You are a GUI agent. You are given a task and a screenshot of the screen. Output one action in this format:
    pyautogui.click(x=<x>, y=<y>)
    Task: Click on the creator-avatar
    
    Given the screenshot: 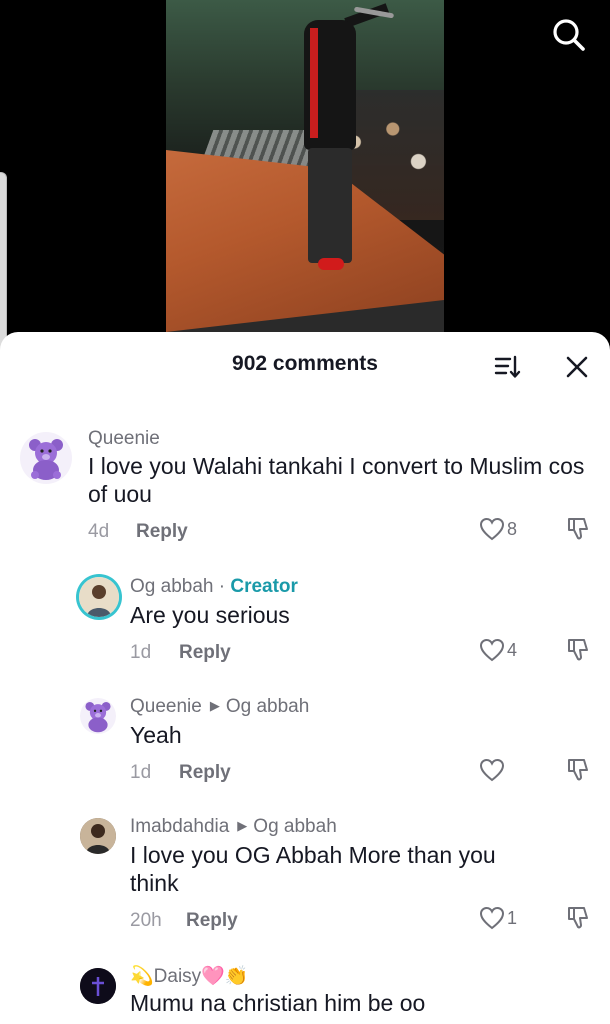 What is the action you would take?
    pyautogui.click(x=99, y=597)
    